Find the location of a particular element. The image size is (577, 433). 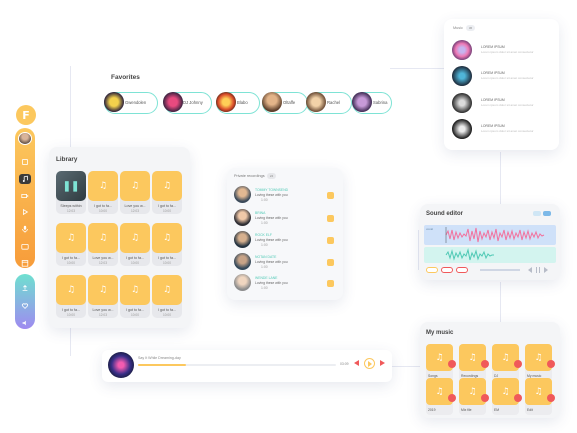

recording-subtitle: Loving these with you is located at coordinates (271, 283).